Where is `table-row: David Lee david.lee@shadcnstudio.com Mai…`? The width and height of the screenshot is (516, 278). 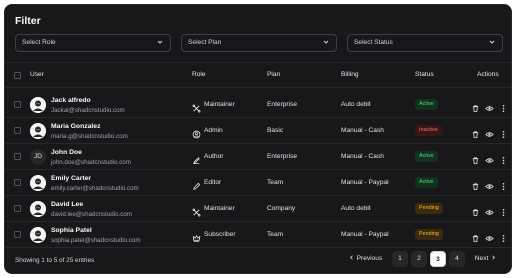 table-row: David Lee david.lee@shadcnstudio.com Mai… is located at coordinates (258, 209).